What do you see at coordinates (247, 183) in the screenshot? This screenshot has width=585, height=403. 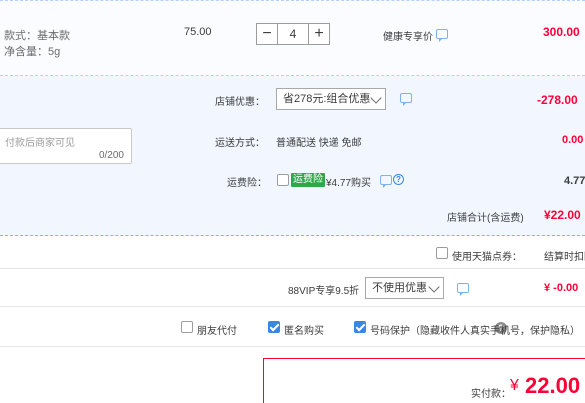 I see `insurance-label: 运费险：` at bounding box center [247, 183].